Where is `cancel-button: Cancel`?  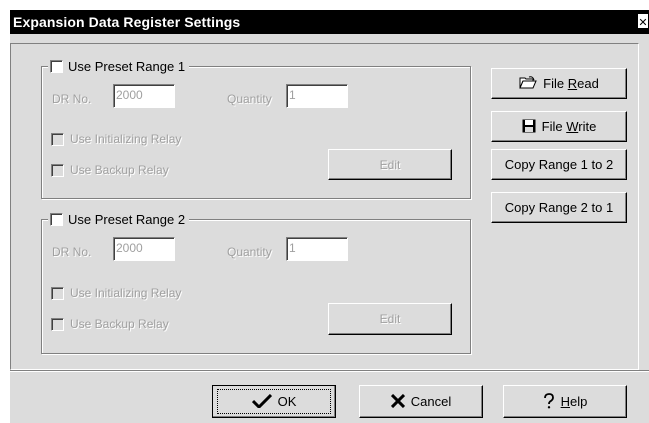 cancel-button: Cancel is located at coordinates (421, 401).